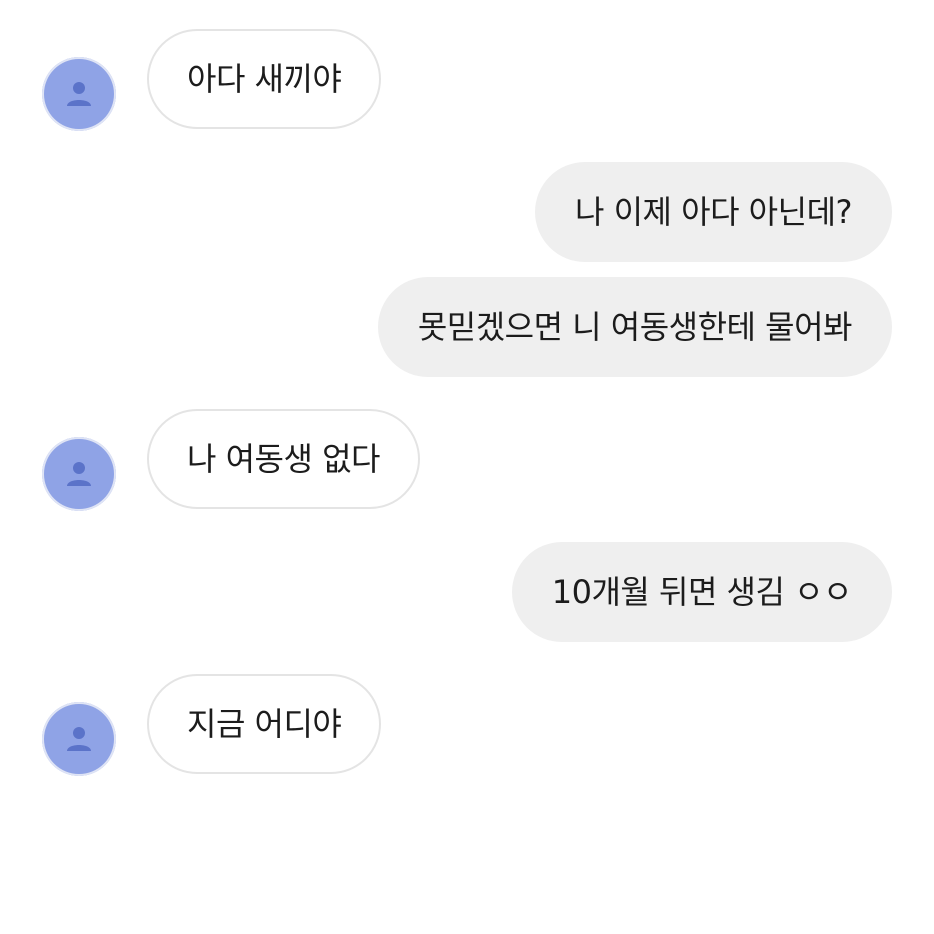  What do you see at coordinates (467, 725) in the screenshot?
I see `message-row-incoming: 지금 어디야` at bounding box center [467, 725].